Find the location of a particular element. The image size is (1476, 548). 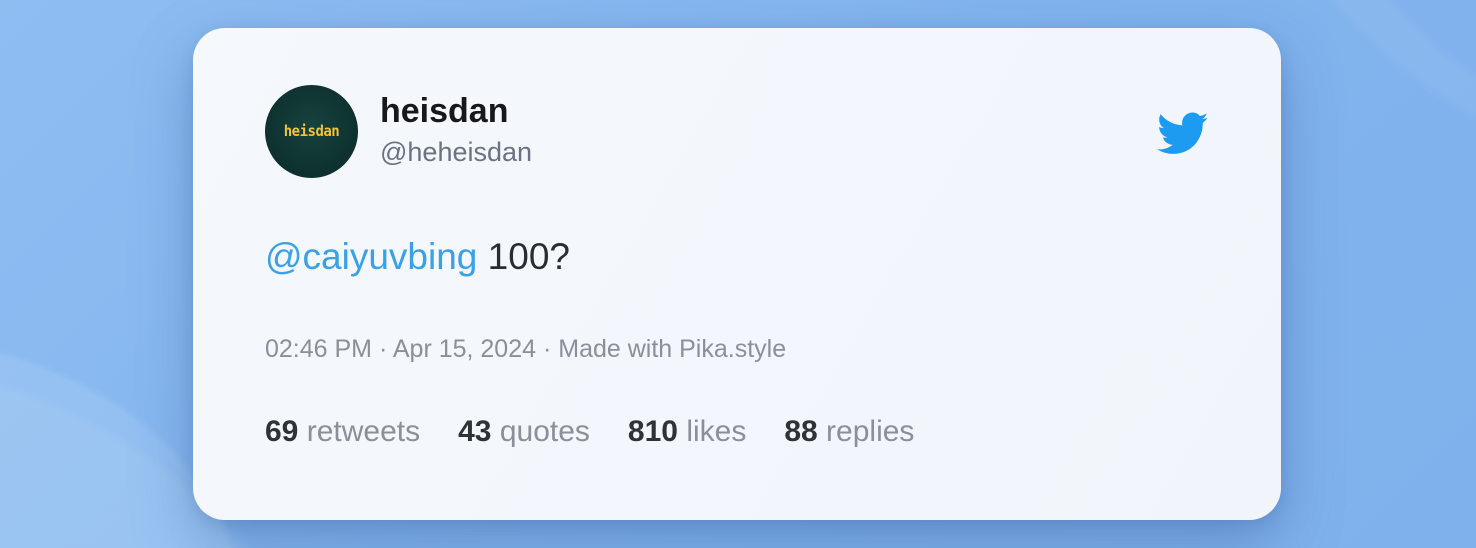

mention-link: @caiyuvbing is located at coordinates (371, 256).